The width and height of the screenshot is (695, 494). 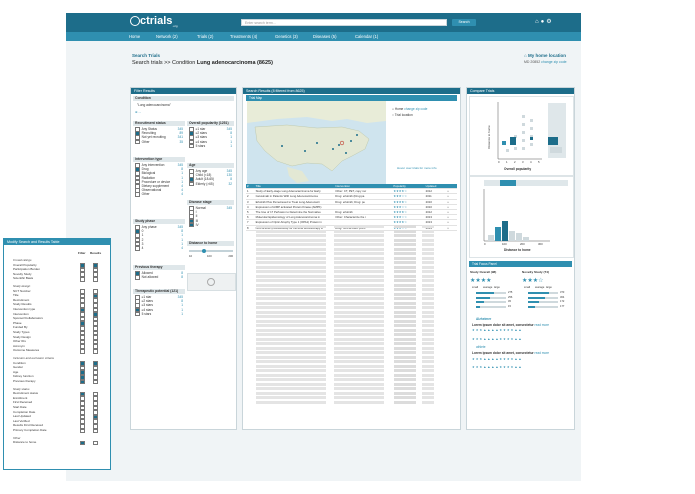 I want to click on popularity-option: 5 stars 1, so click(x=210, y=146).